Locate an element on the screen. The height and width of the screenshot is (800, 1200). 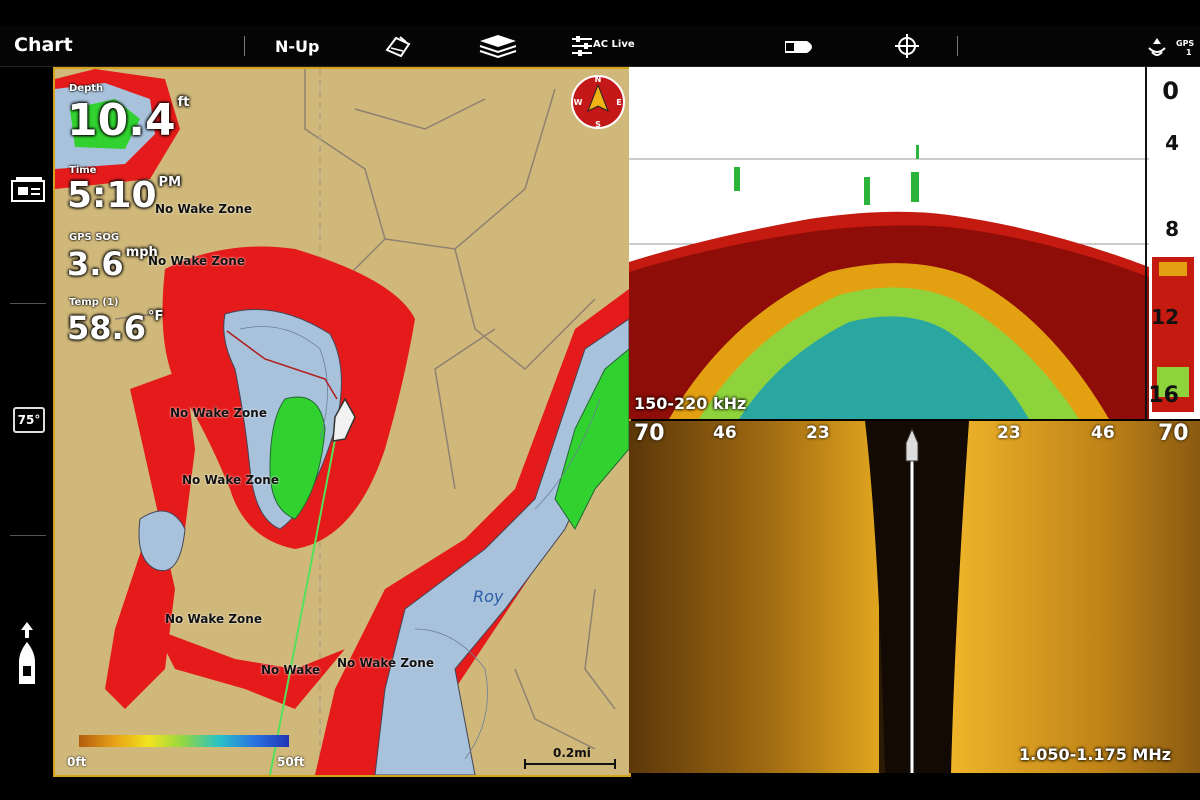
scale-max: 50ft is located at coordinates (291, 762).